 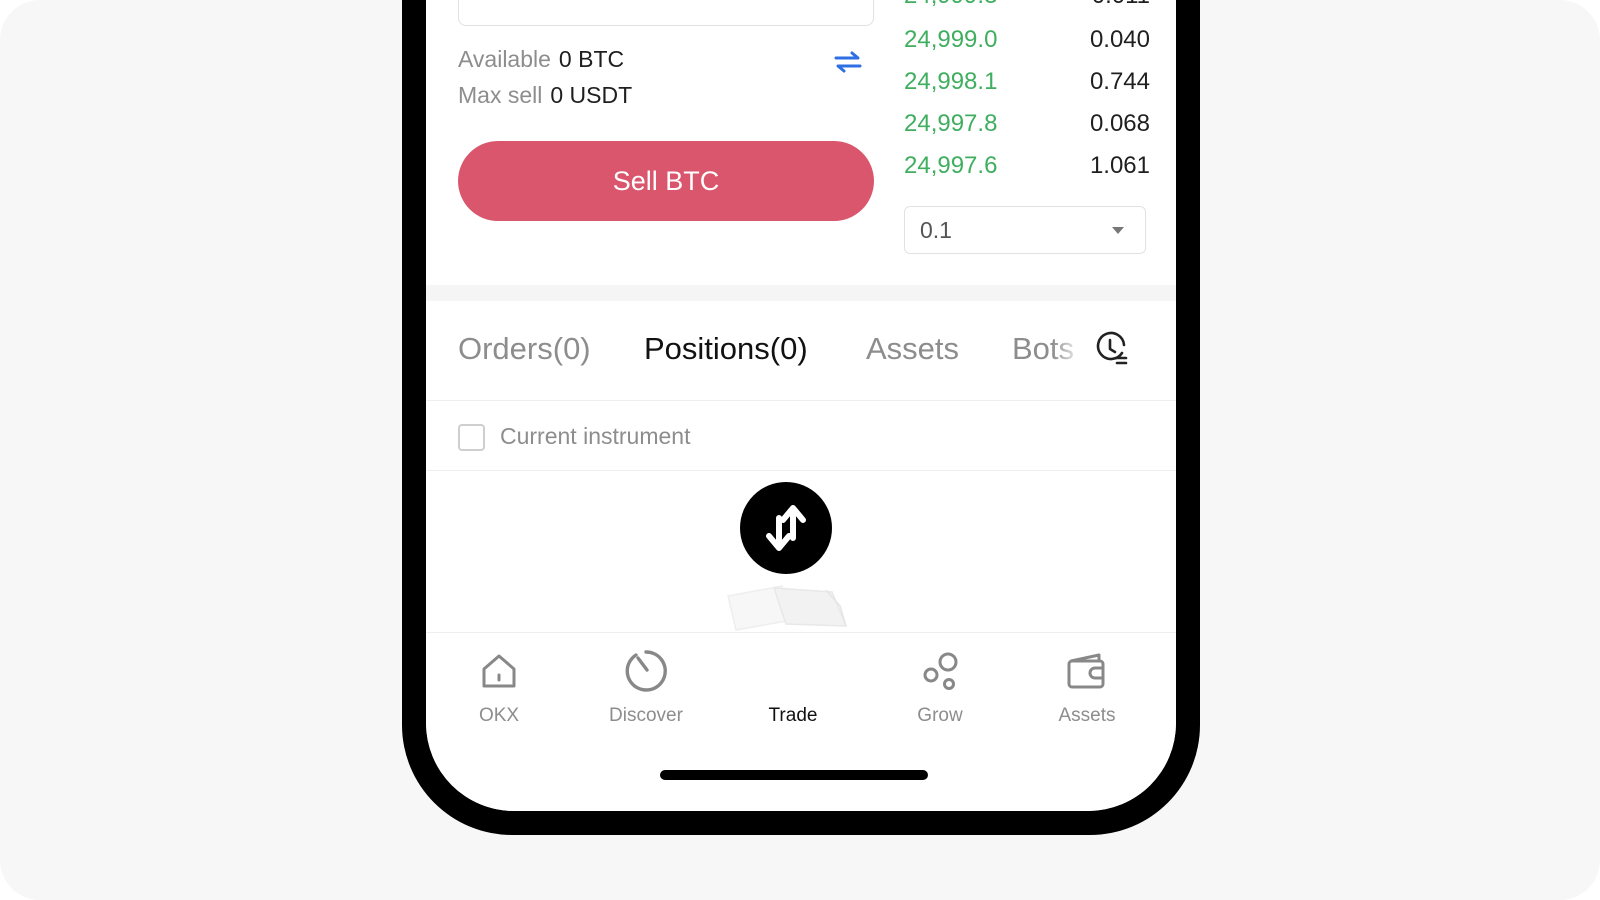 I want to click on order-book-price: 24,999.3, so click(x=950, y=5).